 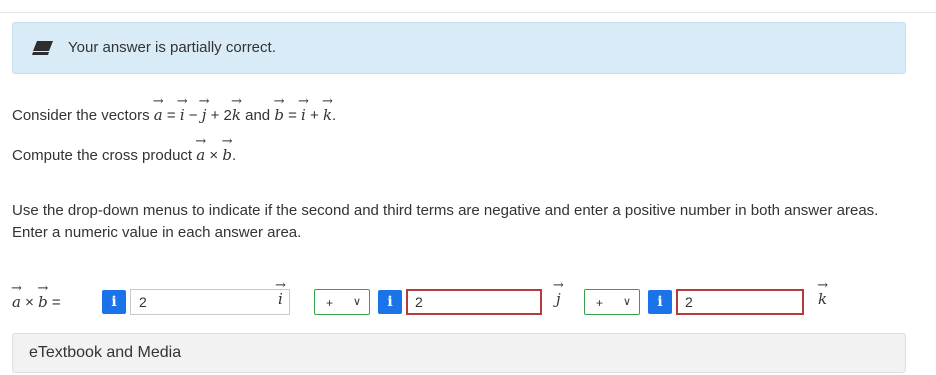 What do you see at coordinates (459, 353) in the screenshot?
I see `etextbook-media-panel: eTextbook and Media` at bounding box center [459, 353].